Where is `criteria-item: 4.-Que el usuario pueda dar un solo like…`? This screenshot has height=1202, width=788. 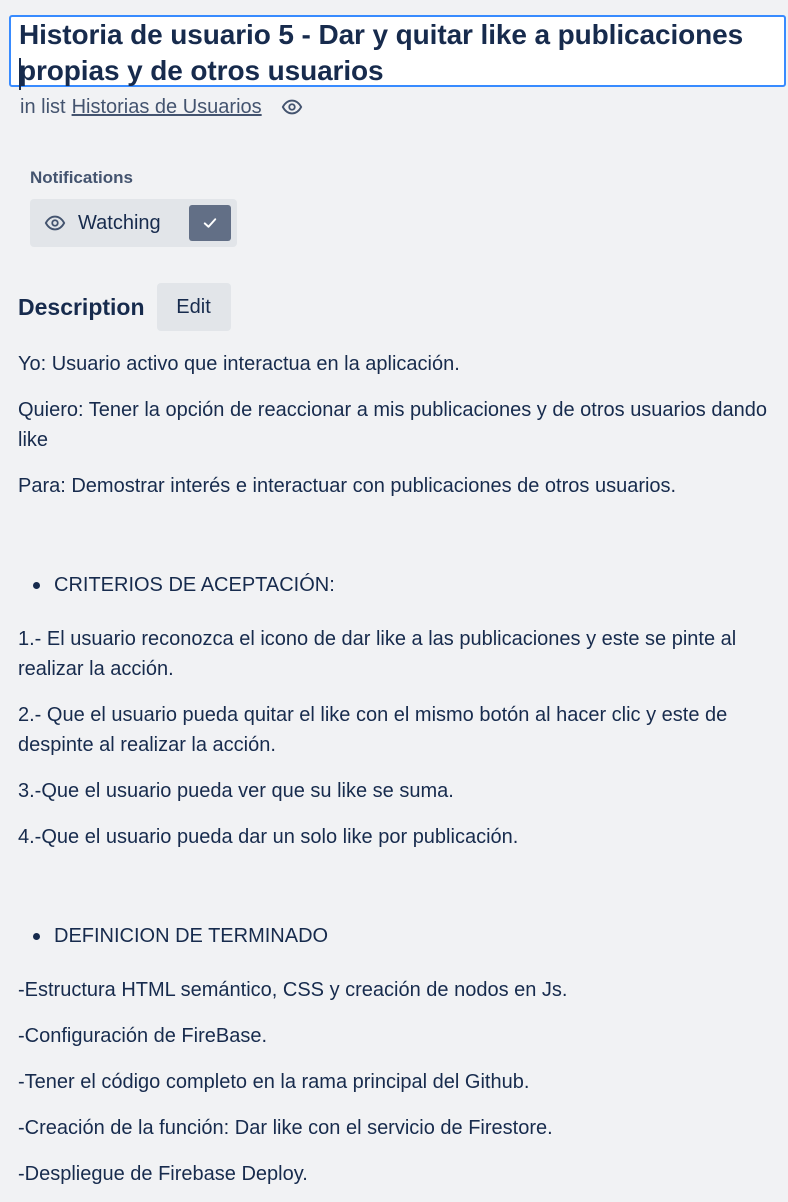
criteria-item: 4.-Que el usuario pueda dar un solo like… is located at coordinates (268, 837).